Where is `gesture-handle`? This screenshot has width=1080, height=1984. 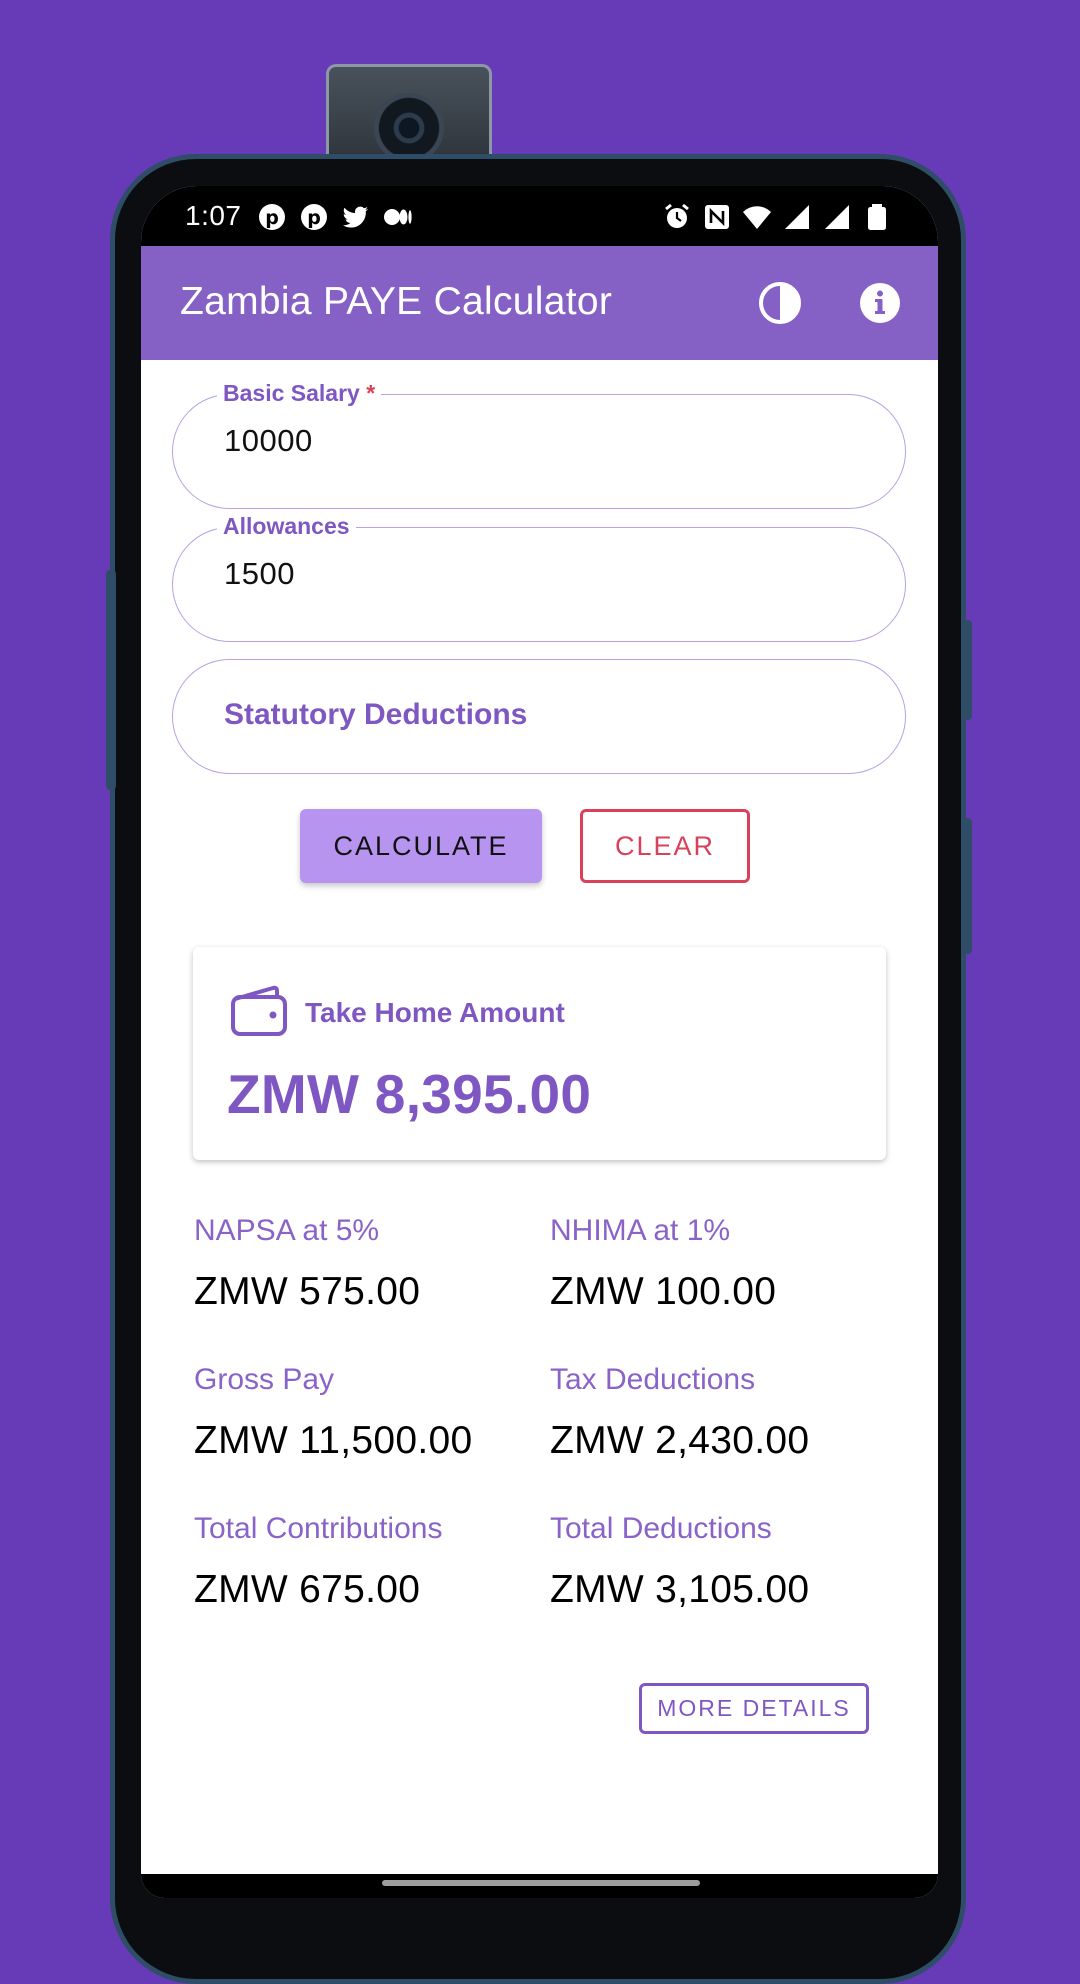 gesture-handle is located at coordinates (541, 1883).